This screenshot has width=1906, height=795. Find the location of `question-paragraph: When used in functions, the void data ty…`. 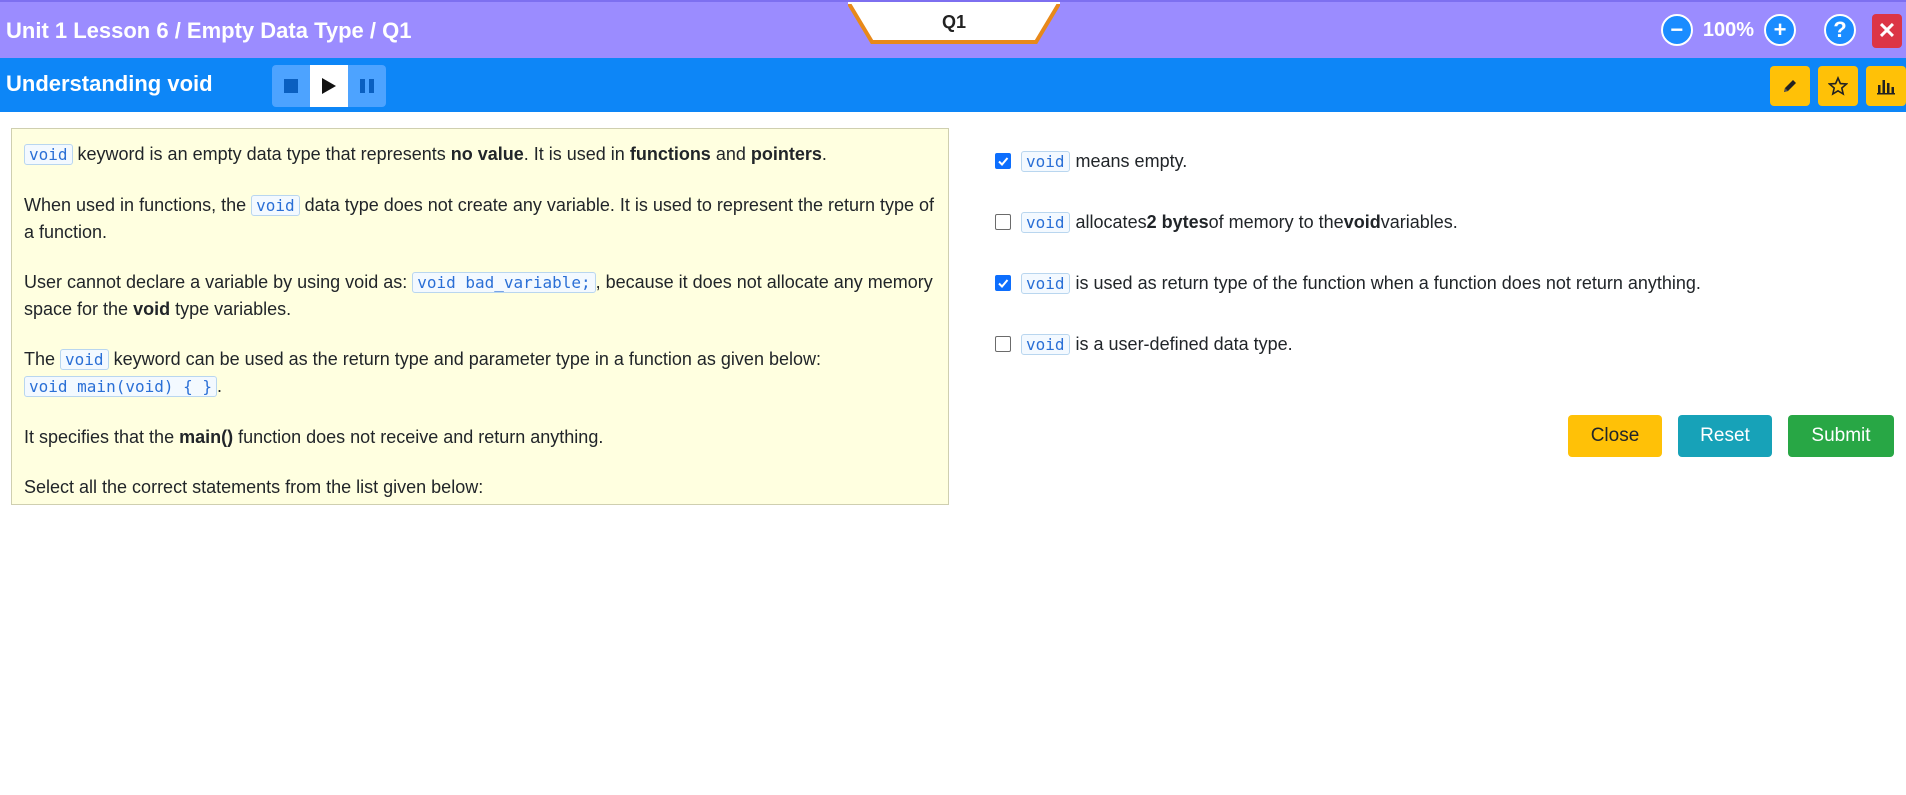

question-paragraph: When used in functions, the void data ty… is located at coordinates (480, 218).